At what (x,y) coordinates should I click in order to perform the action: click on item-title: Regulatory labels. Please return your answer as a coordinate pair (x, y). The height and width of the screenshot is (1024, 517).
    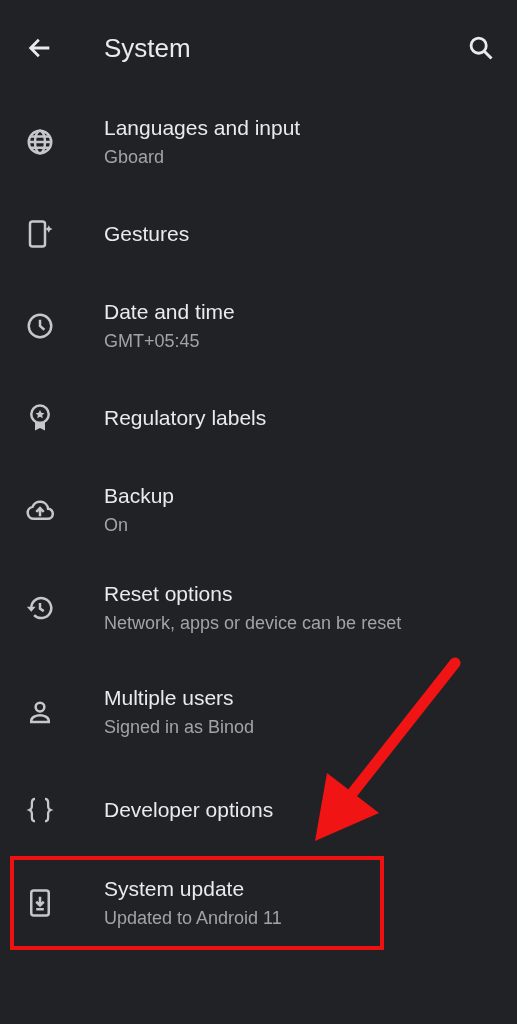
    Looking at the image, I should click on (185, 418).